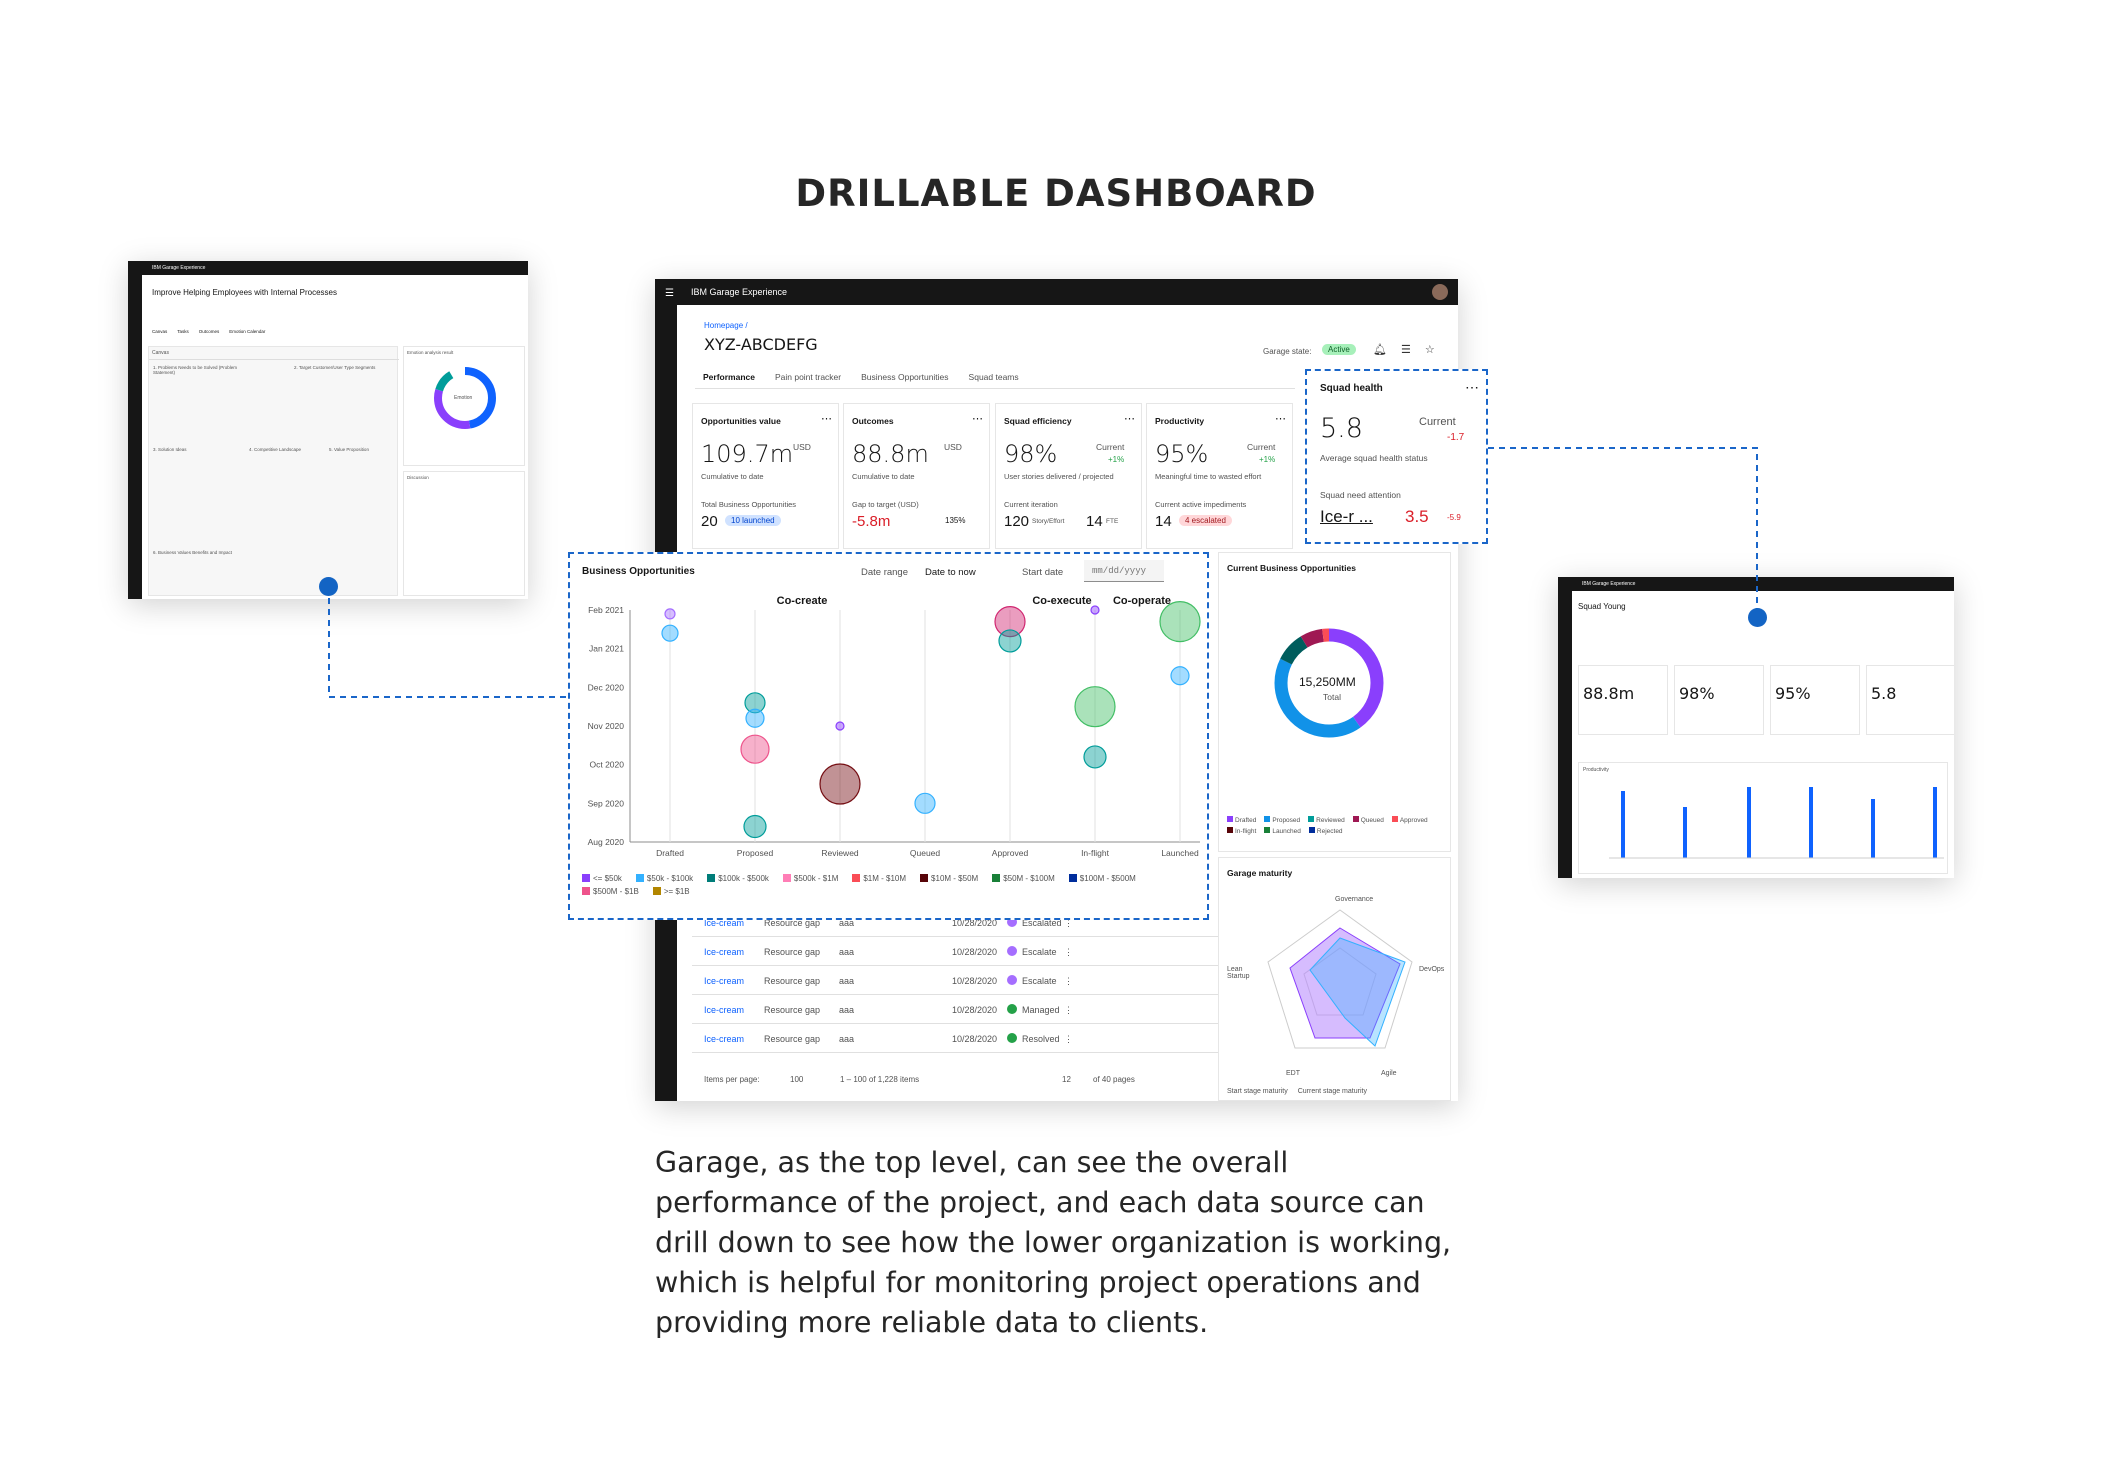 This screenshot has height=1482, width=2112. What do you see at coordinates (328, 586) in the screenshot?
I see `link-dot-left` at bounding box center [328, 586].